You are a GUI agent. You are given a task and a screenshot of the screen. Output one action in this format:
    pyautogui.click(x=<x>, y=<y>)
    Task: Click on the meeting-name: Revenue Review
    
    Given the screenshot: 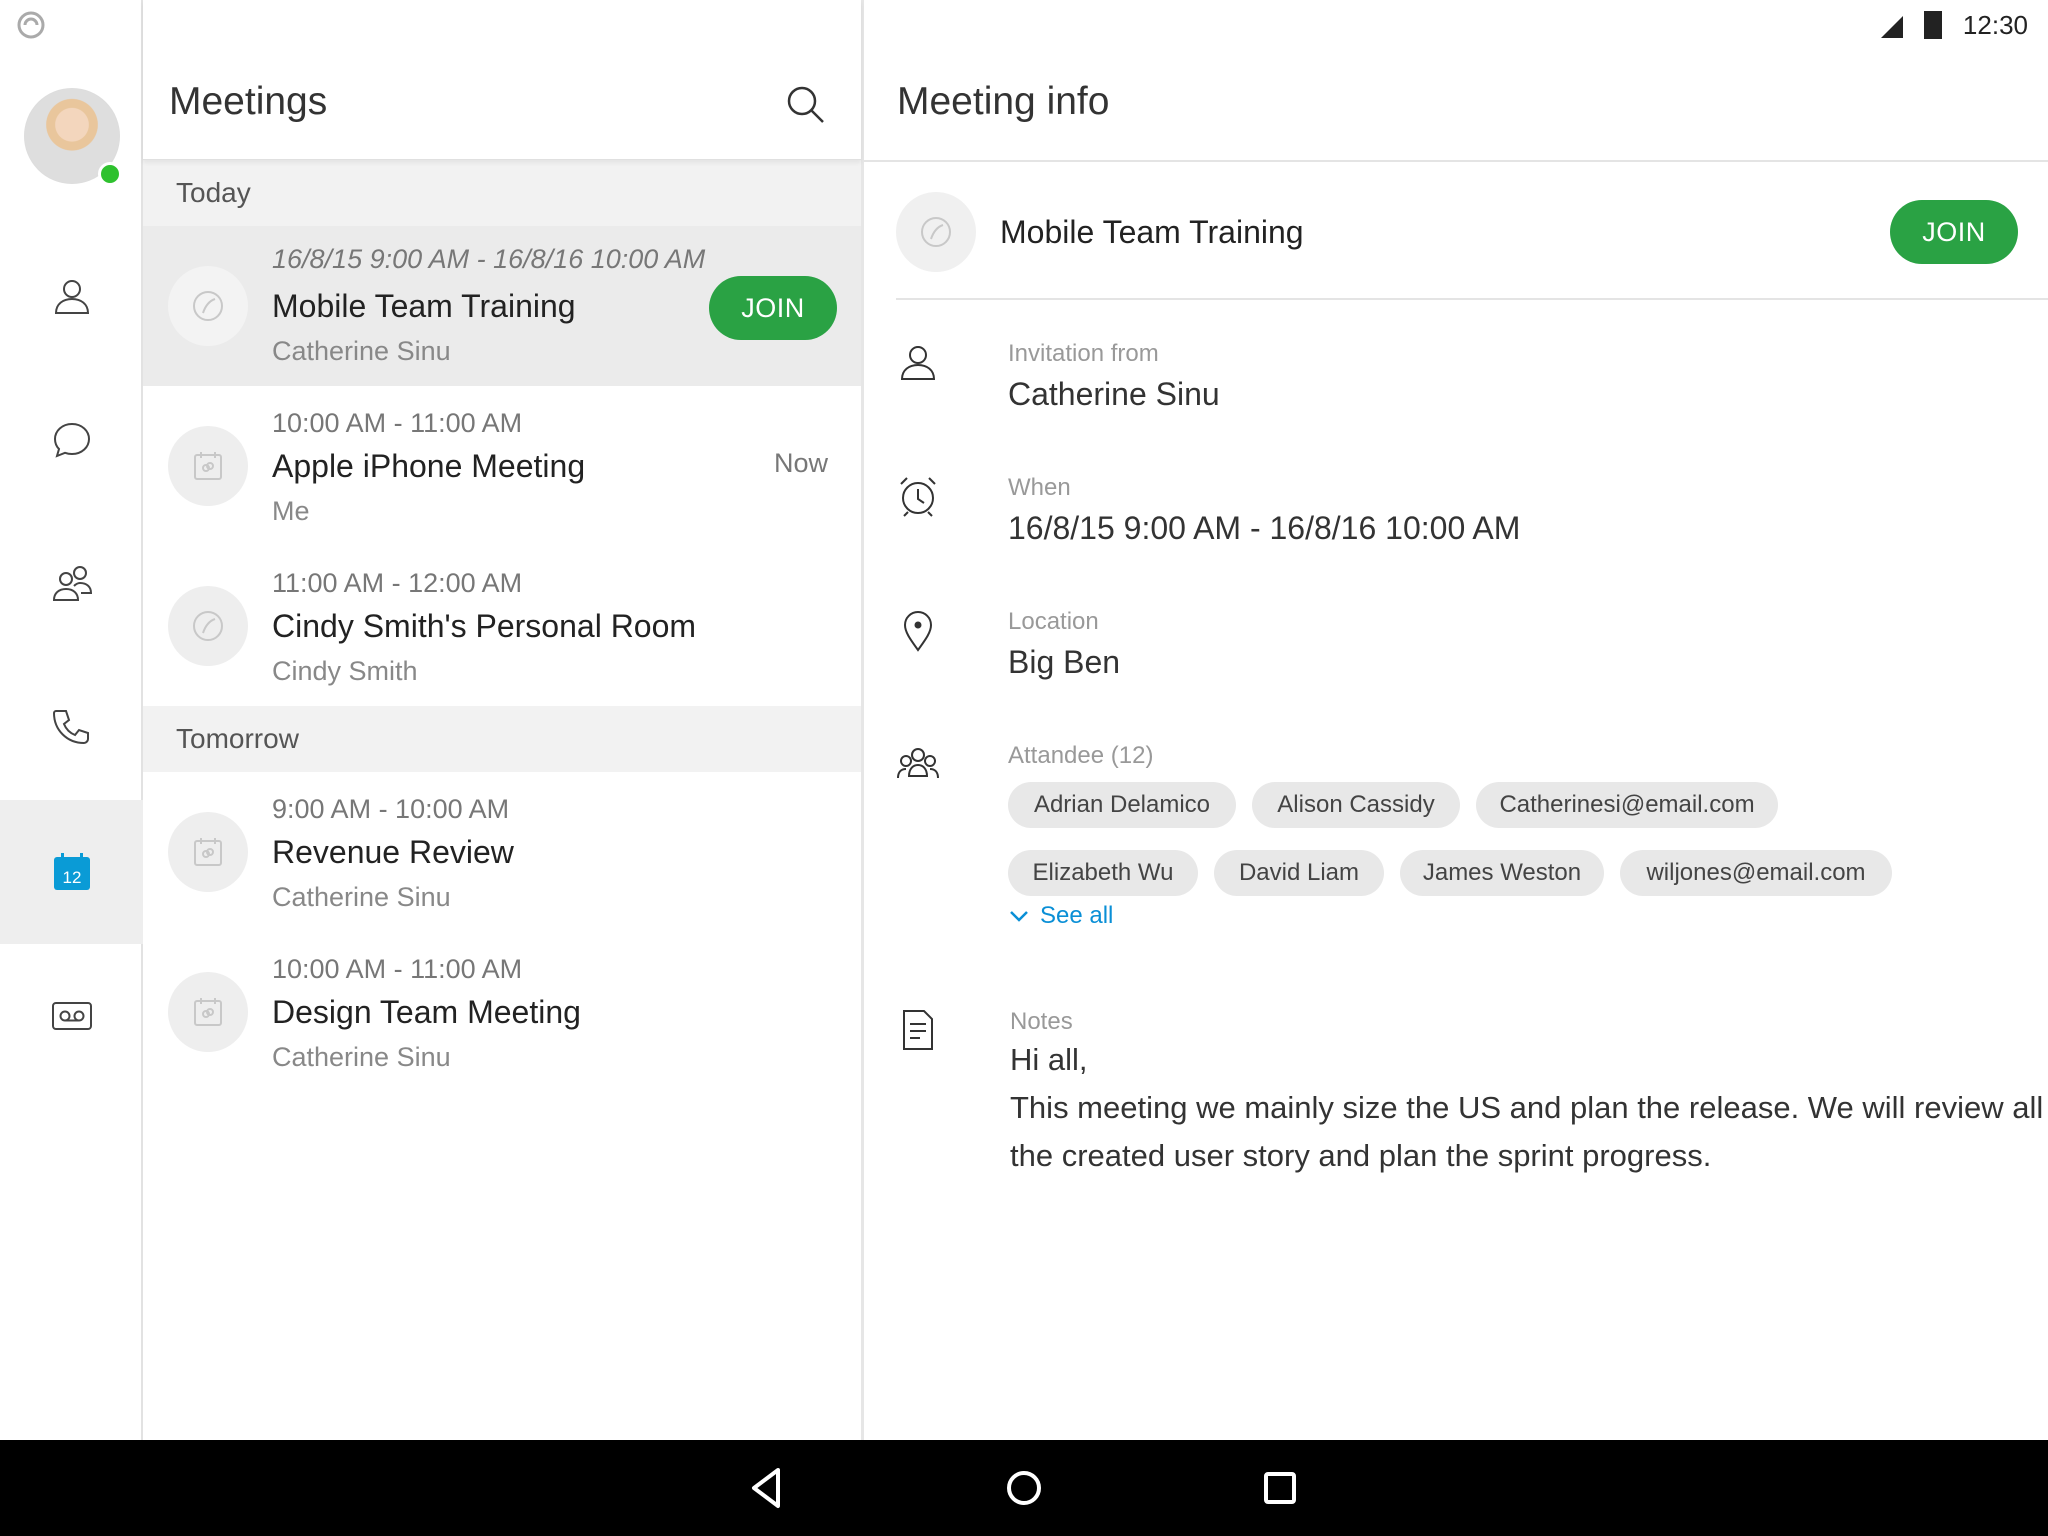 What is the action you would take?
    pyautogui.click(x=393, y=852)
    